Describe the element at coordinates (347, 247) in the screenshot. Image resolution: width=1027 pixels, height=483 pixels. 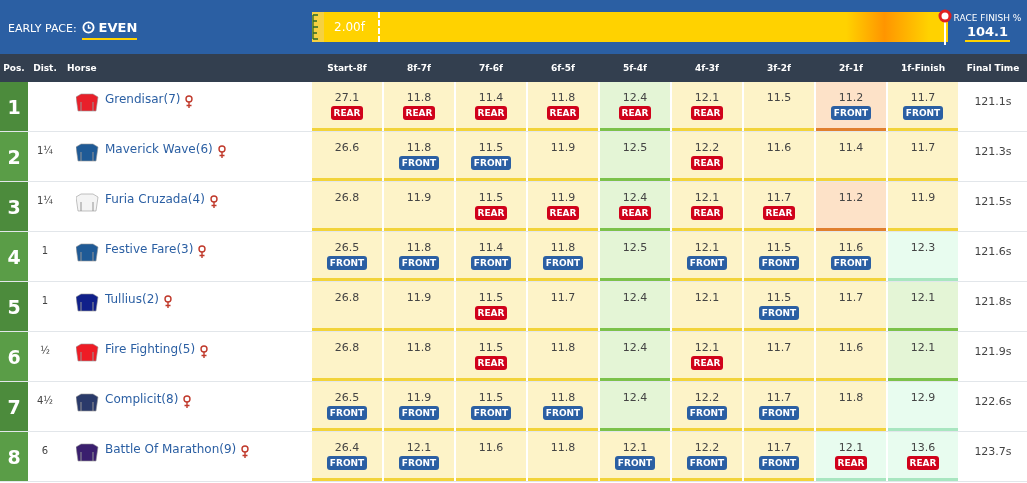
I see `split-time: 26.5` at that location.